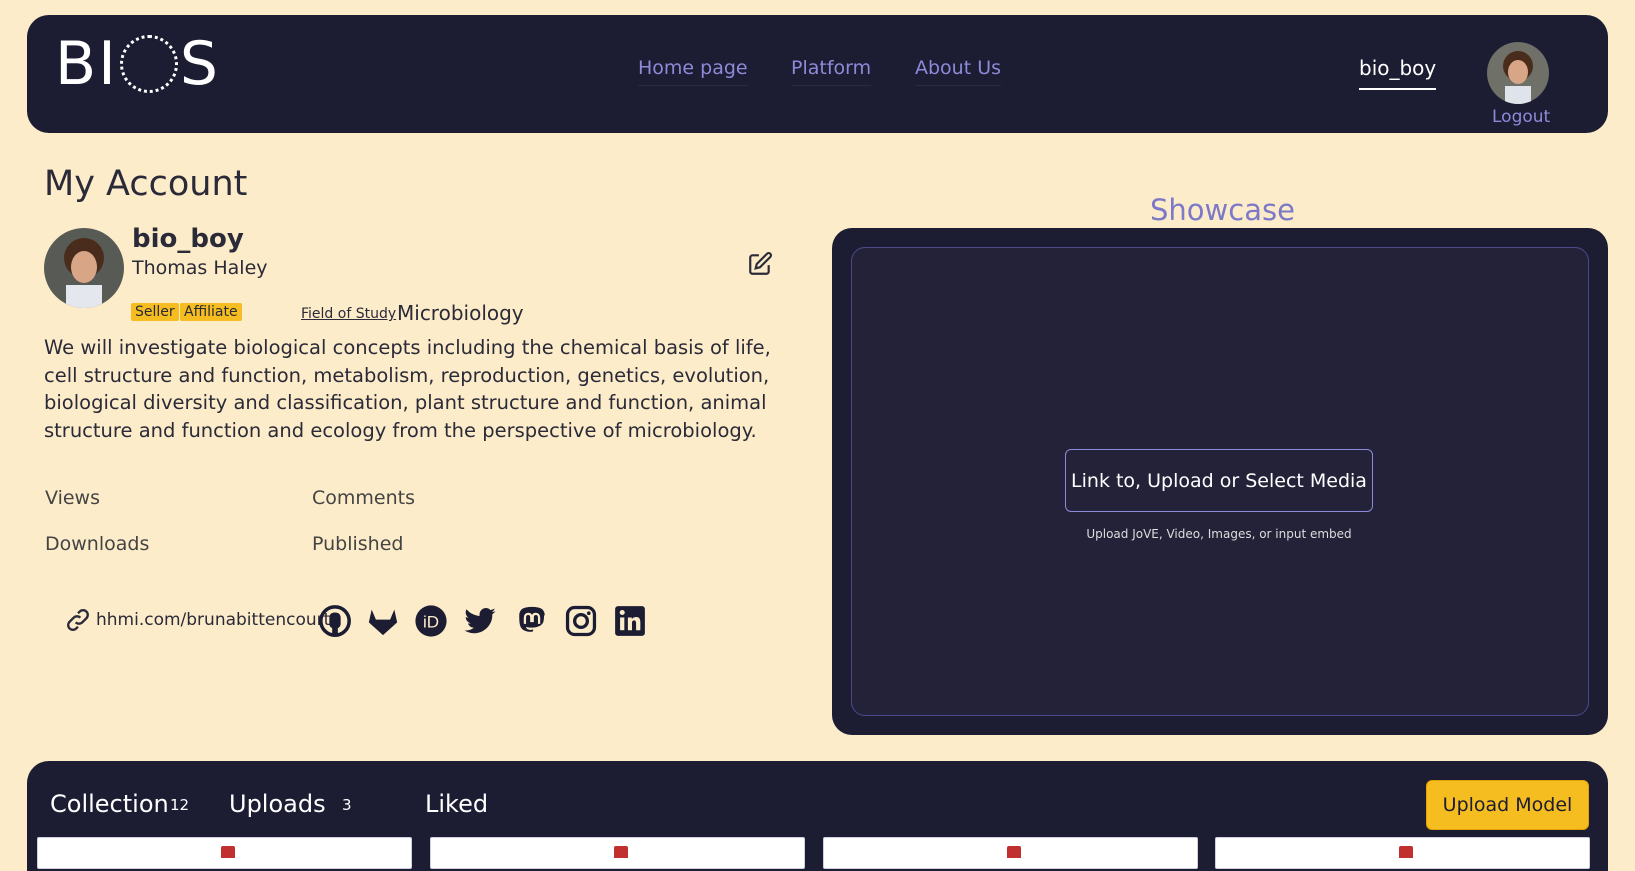 The height and width of the screenshot is (871, 1635). Describe the element at coordinates (155, 312) in the screenshot. I see `badge-seller: Seller` at that location.